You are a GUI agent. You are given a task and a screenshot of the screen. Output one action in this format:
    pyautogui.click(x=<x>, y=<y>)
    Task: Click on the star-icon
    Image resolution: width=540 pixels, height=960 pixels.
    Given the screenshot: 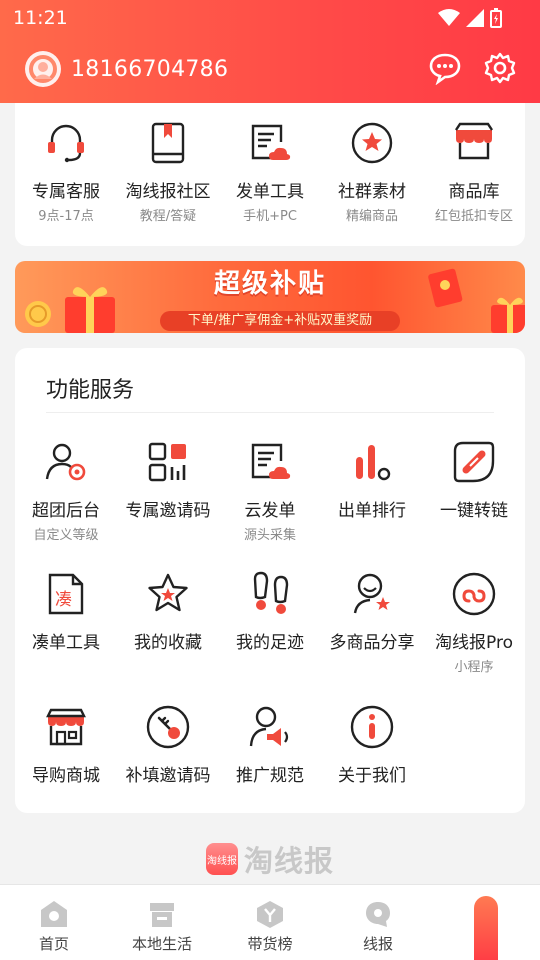 What is the action you would take?
    pyautogui.click(x=168, y=594)
    